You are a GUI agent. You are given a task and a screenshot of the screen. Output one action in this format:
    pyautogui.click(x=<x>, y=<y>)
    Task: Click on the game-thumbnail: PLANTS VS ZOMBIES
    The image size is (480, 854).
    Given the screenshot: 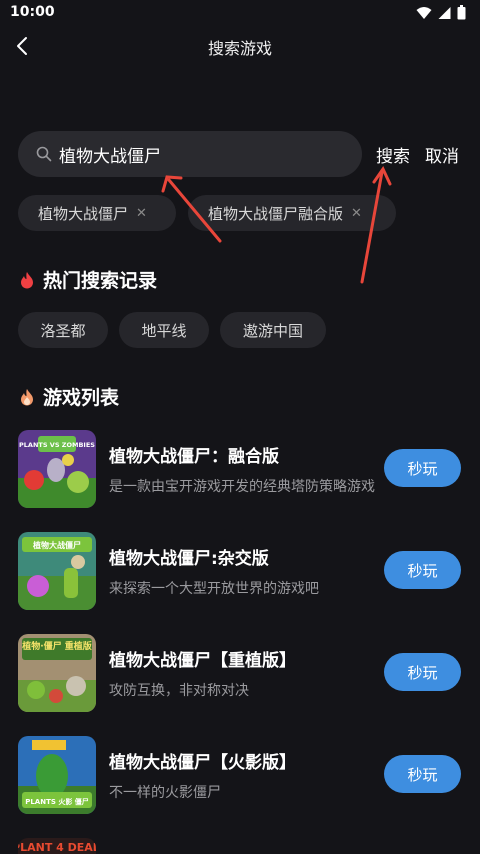 What is the action you would take?
    pyautogui.click(x=57, y=469)
    